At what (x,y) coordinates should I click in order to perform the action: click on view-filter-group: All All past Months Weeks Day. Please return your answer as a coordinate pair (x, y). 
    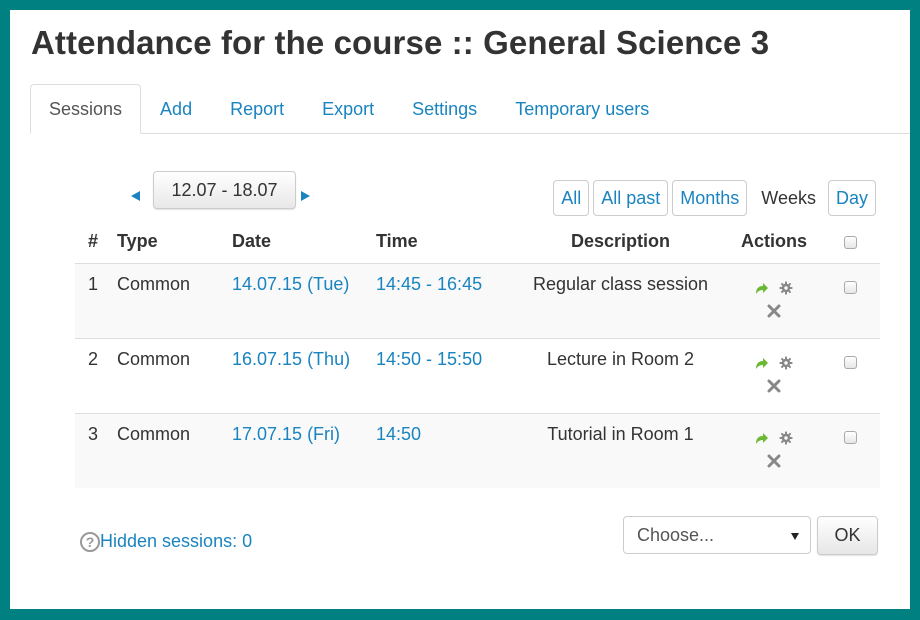
    Looking at the image, I should click on (714, 198).